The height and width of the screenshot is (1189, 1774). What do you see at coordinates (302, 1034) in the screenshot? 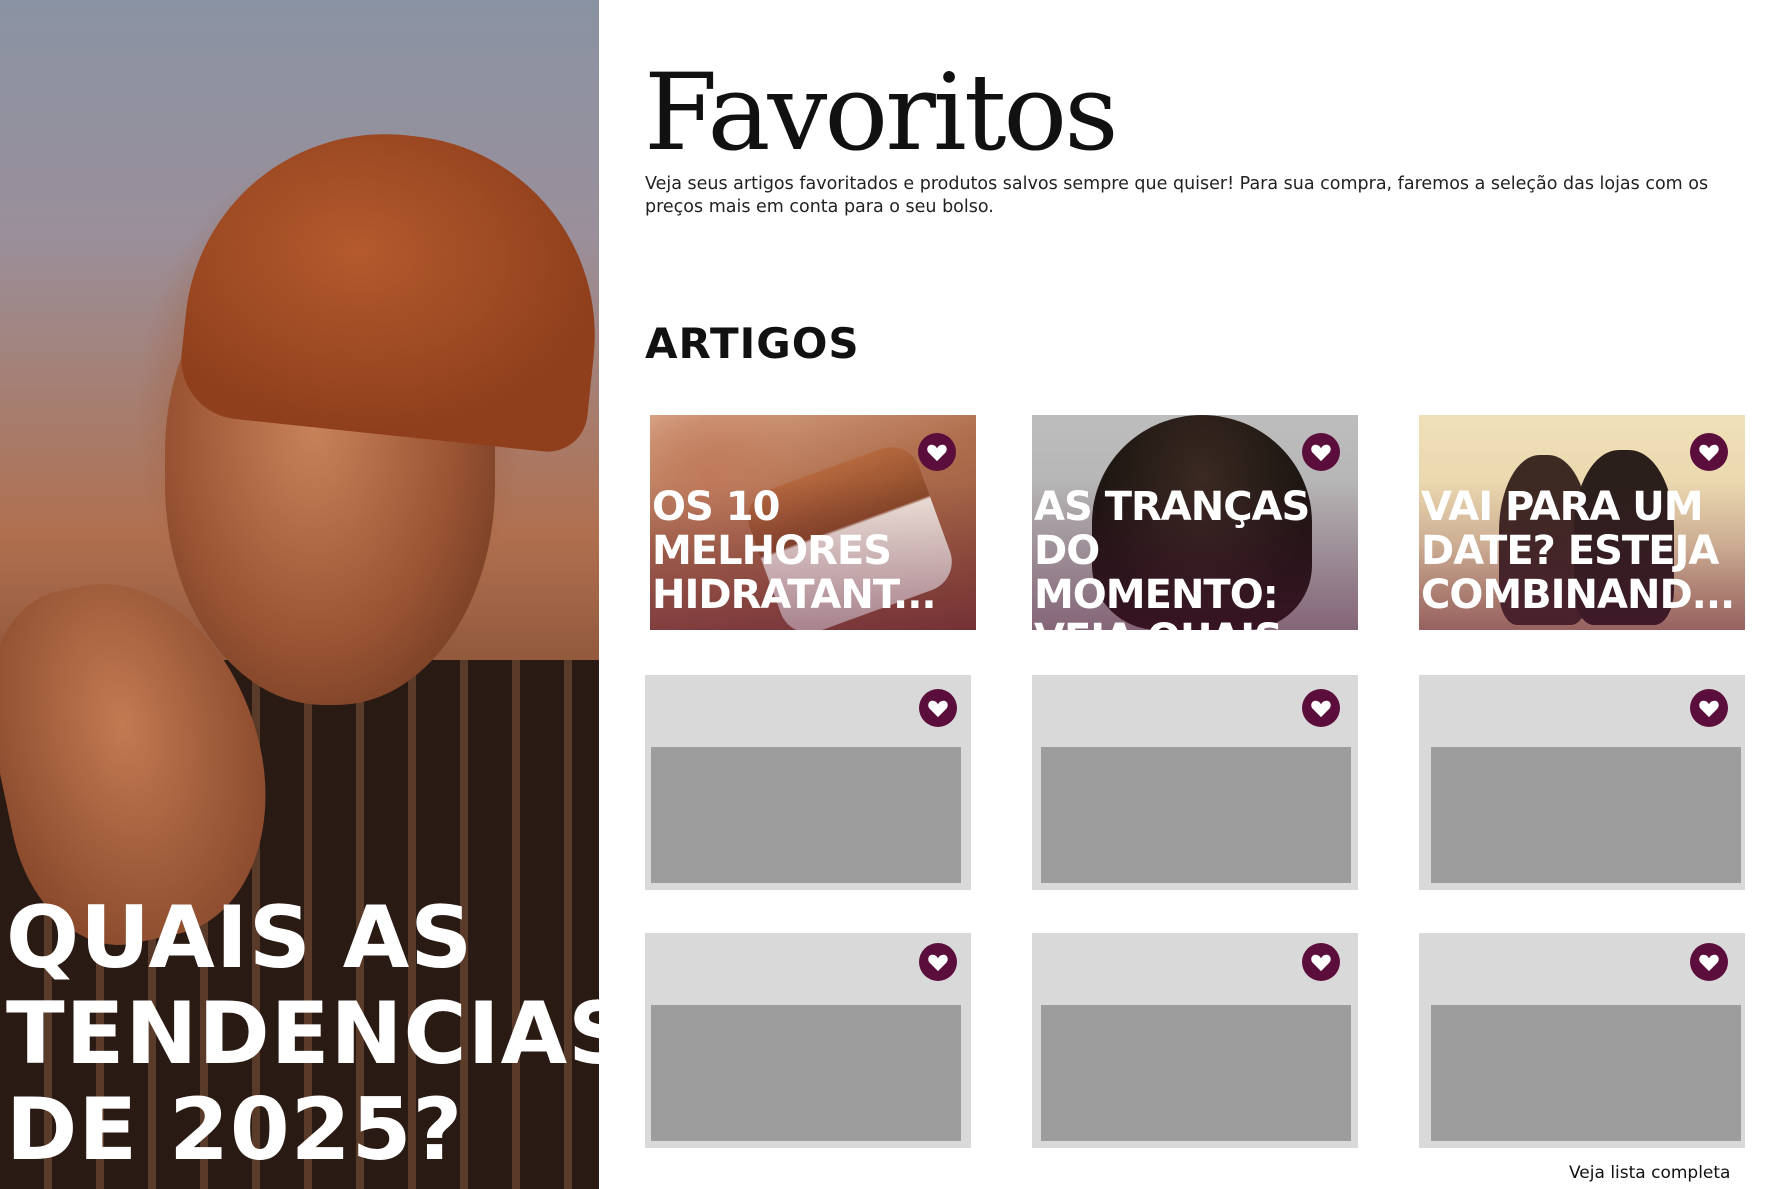
I see `hero-title: QUAIS AS TENDENCIAS DE 2025?` at bounding box center [302, 1034].